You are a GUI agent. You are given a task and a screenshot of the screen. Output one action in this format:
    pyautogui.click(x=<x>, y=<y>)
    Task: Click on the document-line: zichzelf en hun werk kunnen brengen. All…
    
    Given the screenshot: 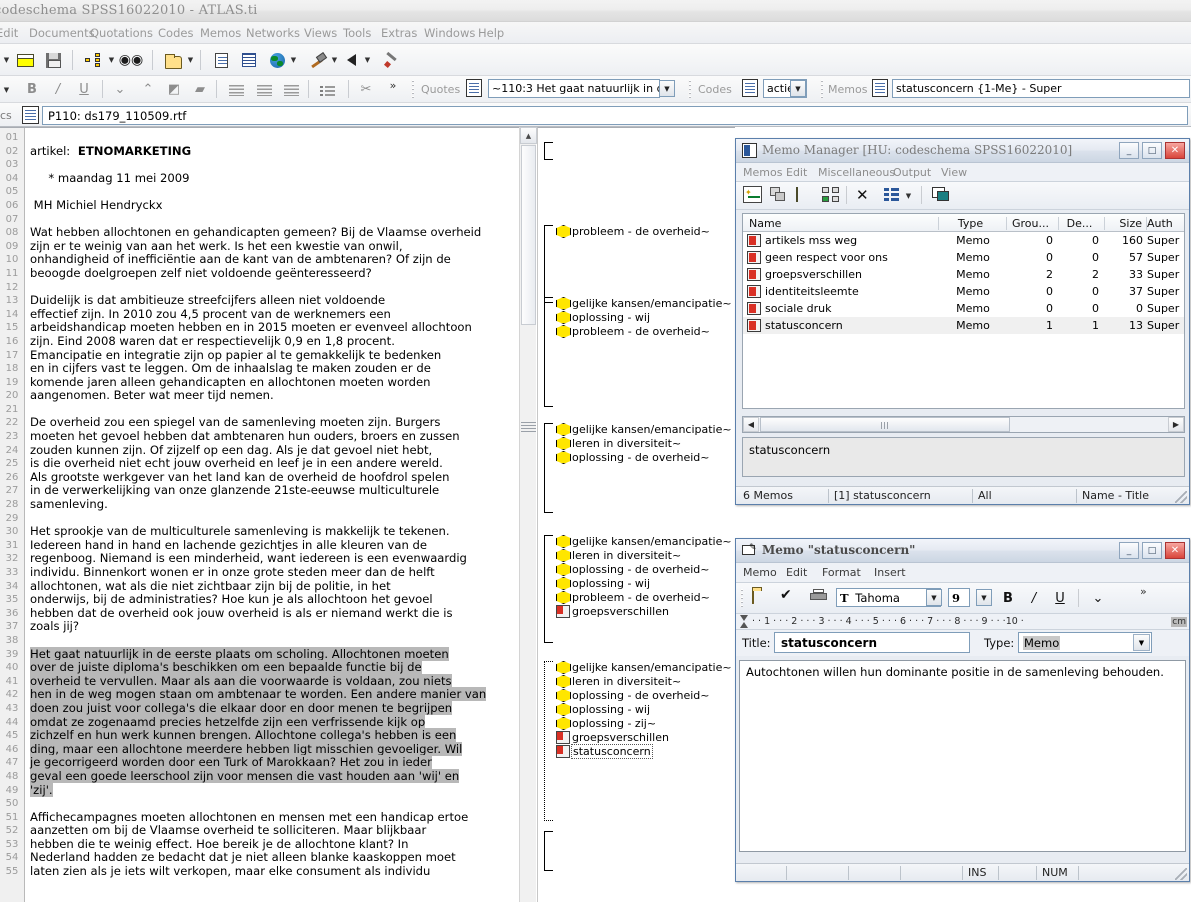 What is the action you would take?
    pyautogui.click(x=257, y=735)
    